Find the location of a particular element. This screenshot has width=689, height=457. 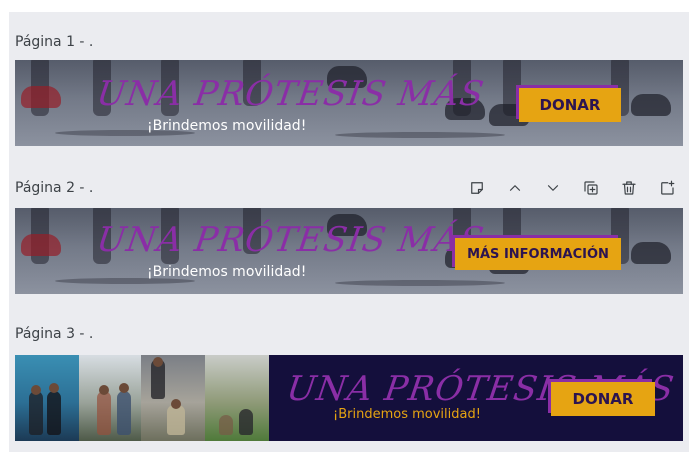

page-toolbar is located at coordinates (572, 188).